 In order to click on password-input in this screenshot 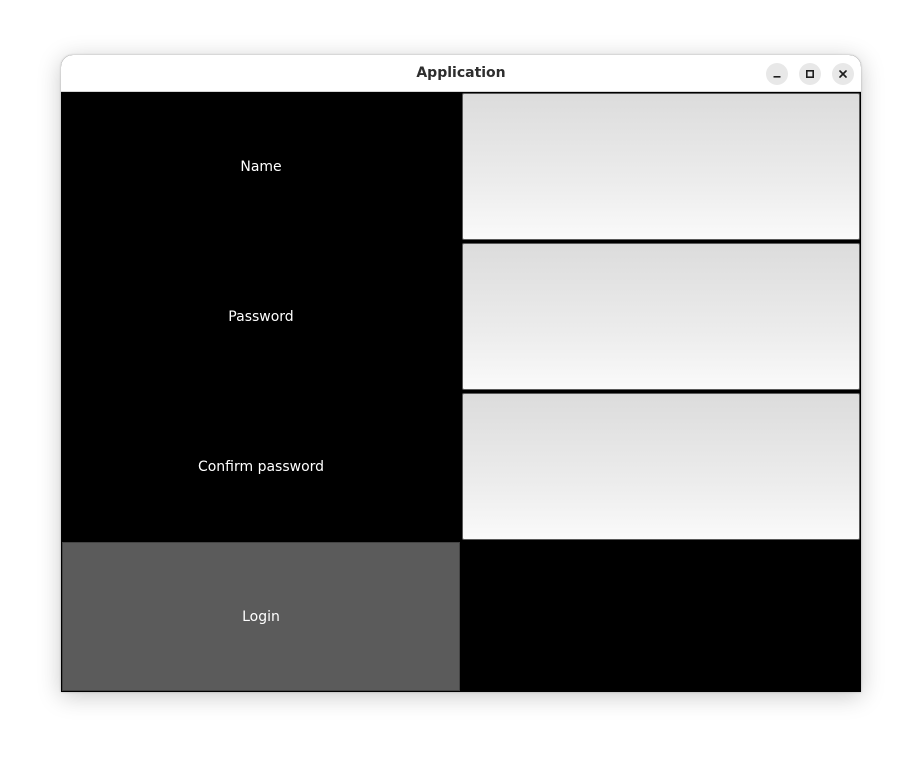, I will do `click(661, 316)`.